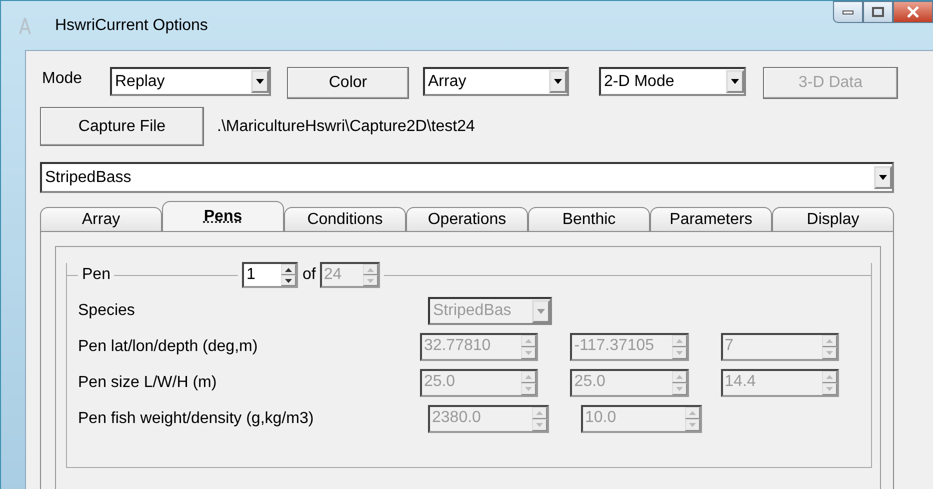  I want to click on field-label: Pen size L/W/H (m), so click(148, 383).